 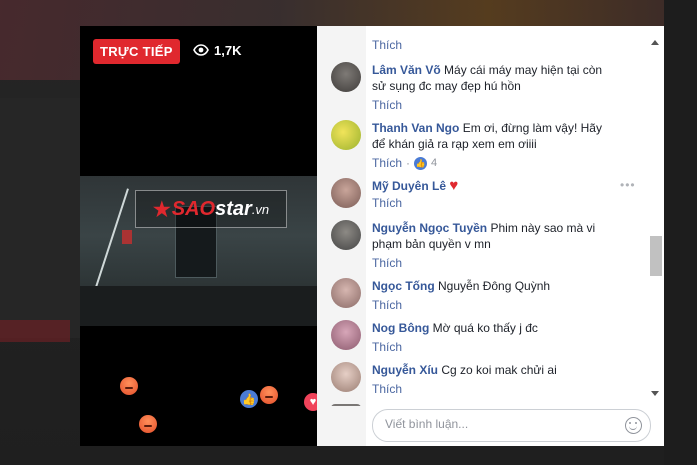 What do you see at coordinates (656, 221) in the screenshot?
I see `comments-scrollbar` at bounding box center [656, 221].